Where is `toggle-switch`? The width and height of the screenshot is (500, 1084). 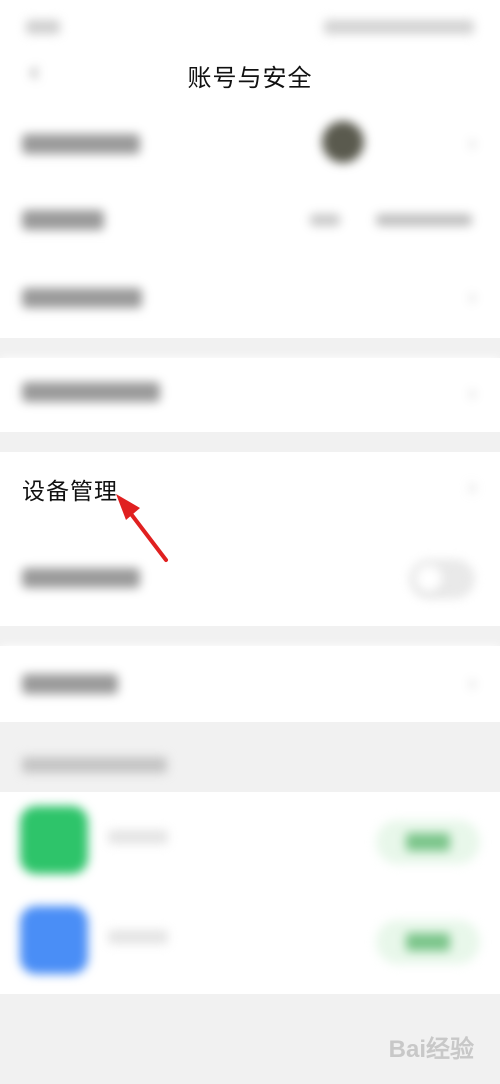
toggle-switch is located at coordinates (442, 579).